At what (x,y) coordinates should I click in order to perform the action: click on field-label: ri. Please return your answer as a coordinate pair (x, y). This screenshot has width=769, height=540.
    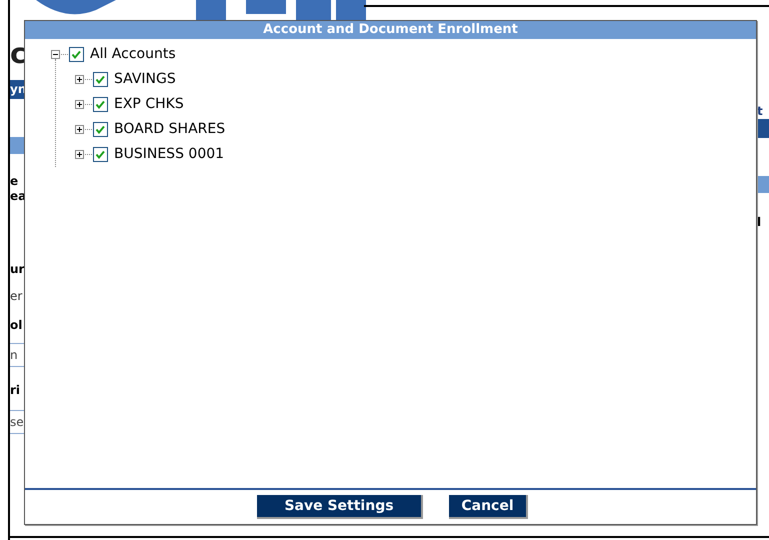
    Looking at the image, I should click on (16, 390).